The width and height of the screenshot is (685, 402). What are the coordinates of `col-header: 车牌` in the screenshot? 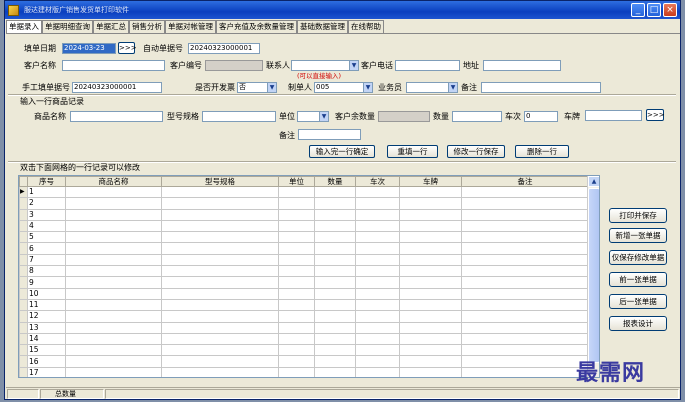 It's located at (430, 181).